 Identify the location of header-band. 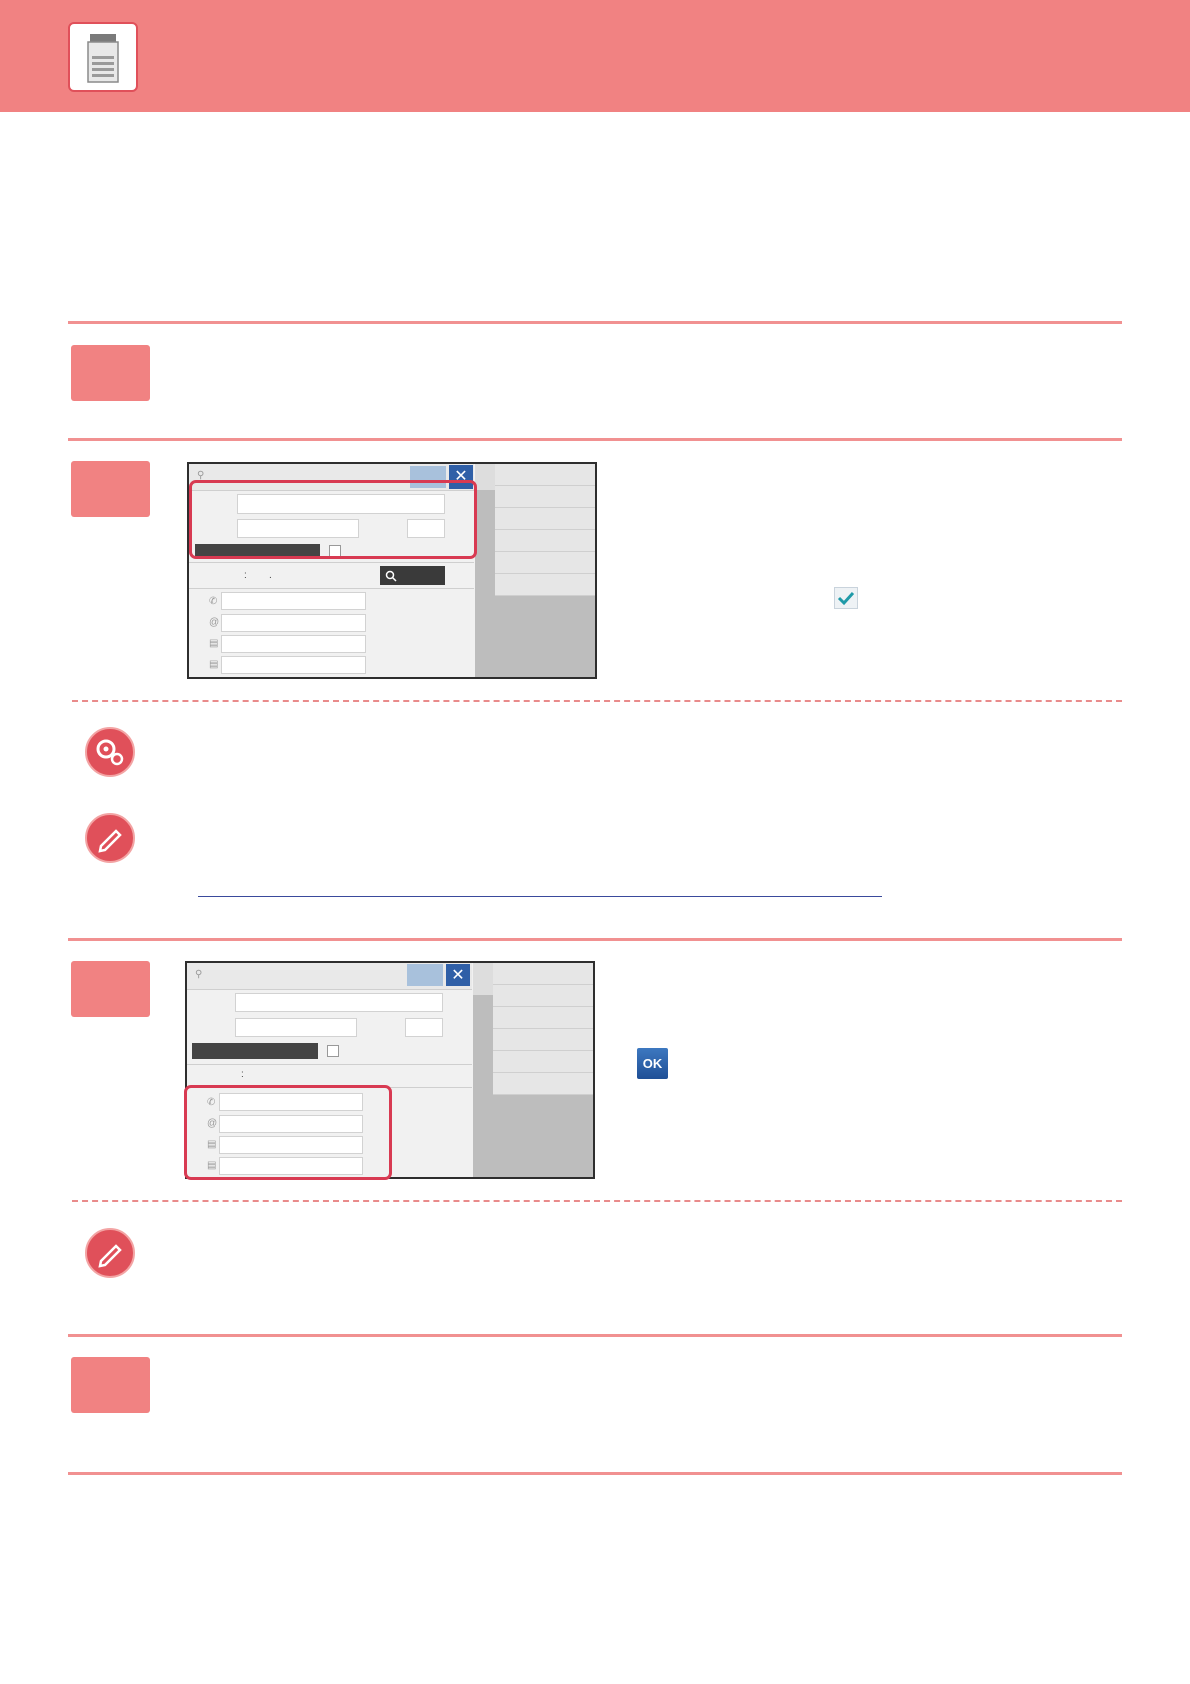
(595, 56).